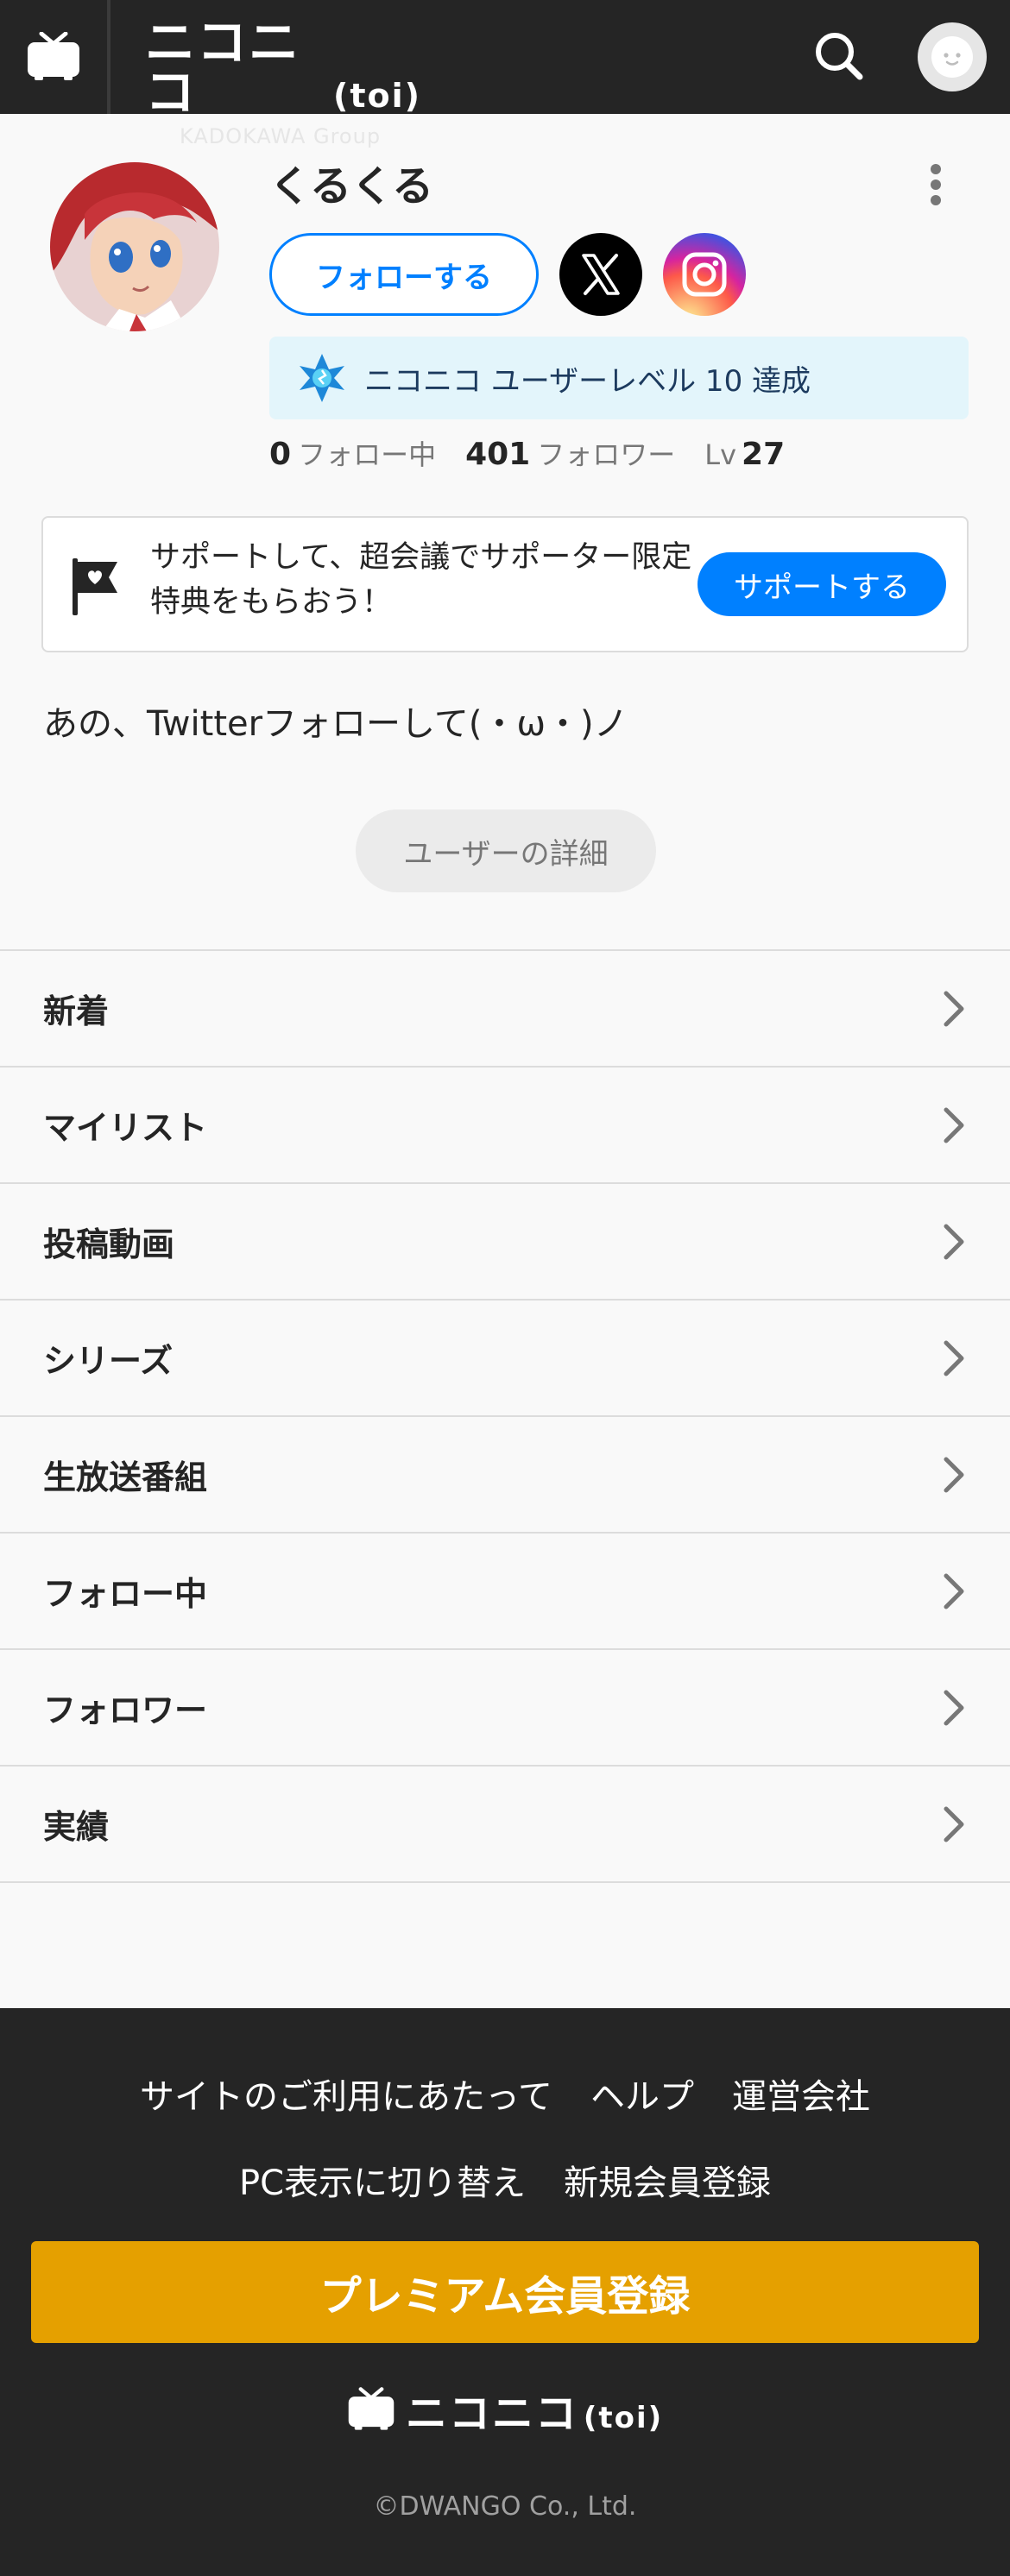 Image resolution: width=1010 pixels, height=2576 pixels. I want to click on level-badge-icon, so click(322, 378).